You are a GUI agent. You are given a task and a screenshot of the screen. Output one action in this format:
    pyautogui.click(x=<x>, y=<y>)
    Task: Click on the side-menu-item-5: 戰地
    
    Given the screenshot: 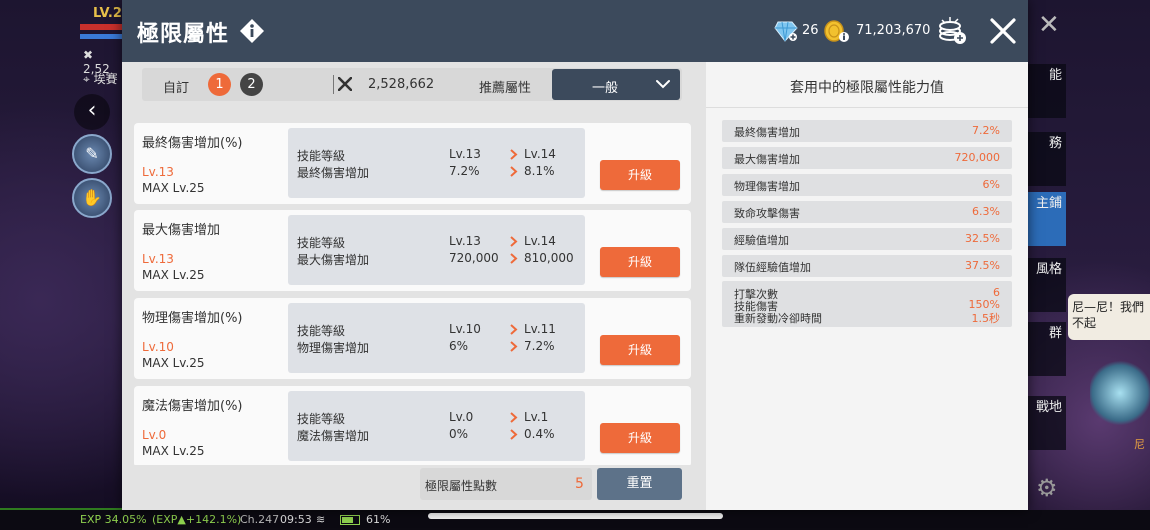 What is the action you would take?
    pyautogui.click(x=1047, y=423)
    